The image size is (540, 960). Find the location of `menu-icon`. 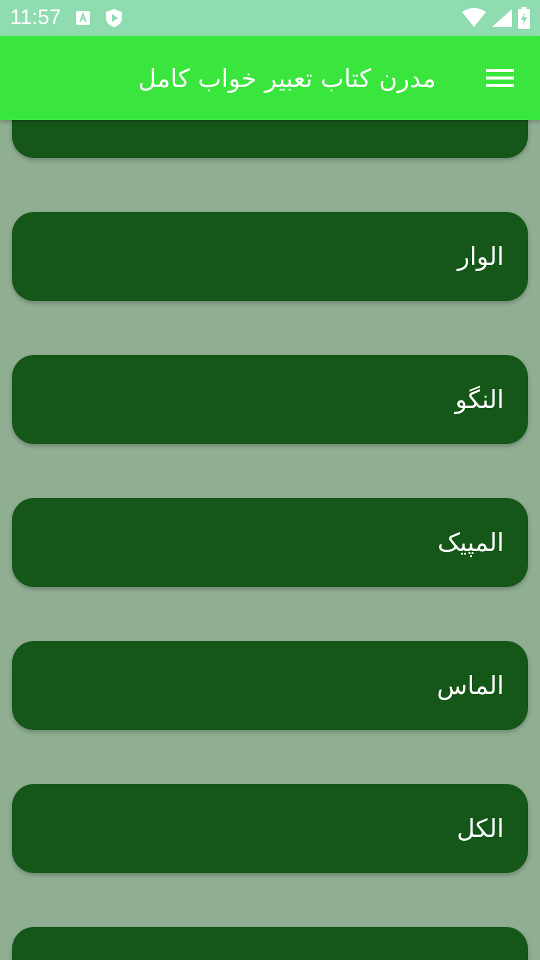

menu-icon is located at coordinates (500, 78).